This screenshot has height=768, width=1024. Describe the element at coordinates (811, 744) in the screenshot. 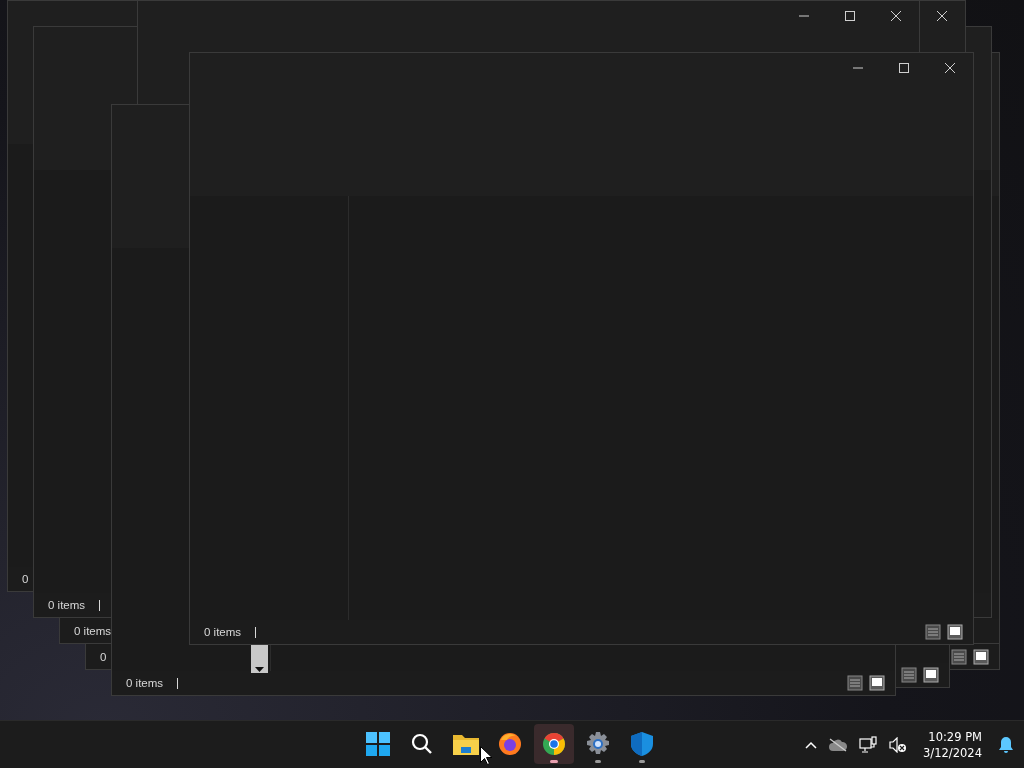

I see `chevron-up-icon` at that location.